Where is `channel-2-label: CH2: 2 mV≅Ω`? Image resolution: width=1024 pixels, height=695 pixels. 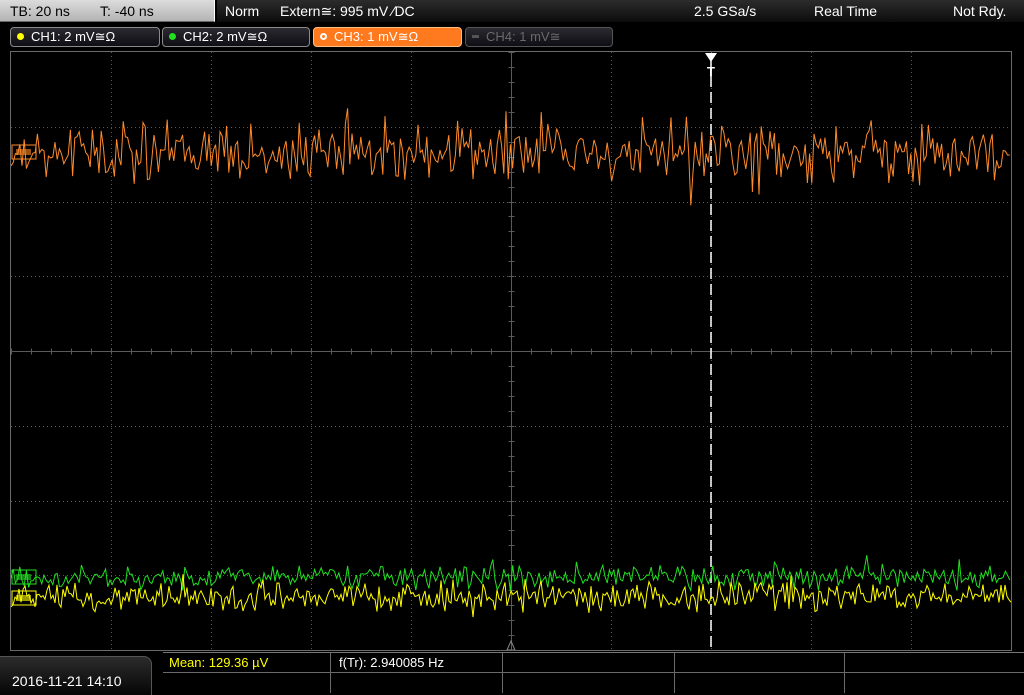
channel-2-label: CH2: 2 mV≅Ω is located at coordinates (225, 36).